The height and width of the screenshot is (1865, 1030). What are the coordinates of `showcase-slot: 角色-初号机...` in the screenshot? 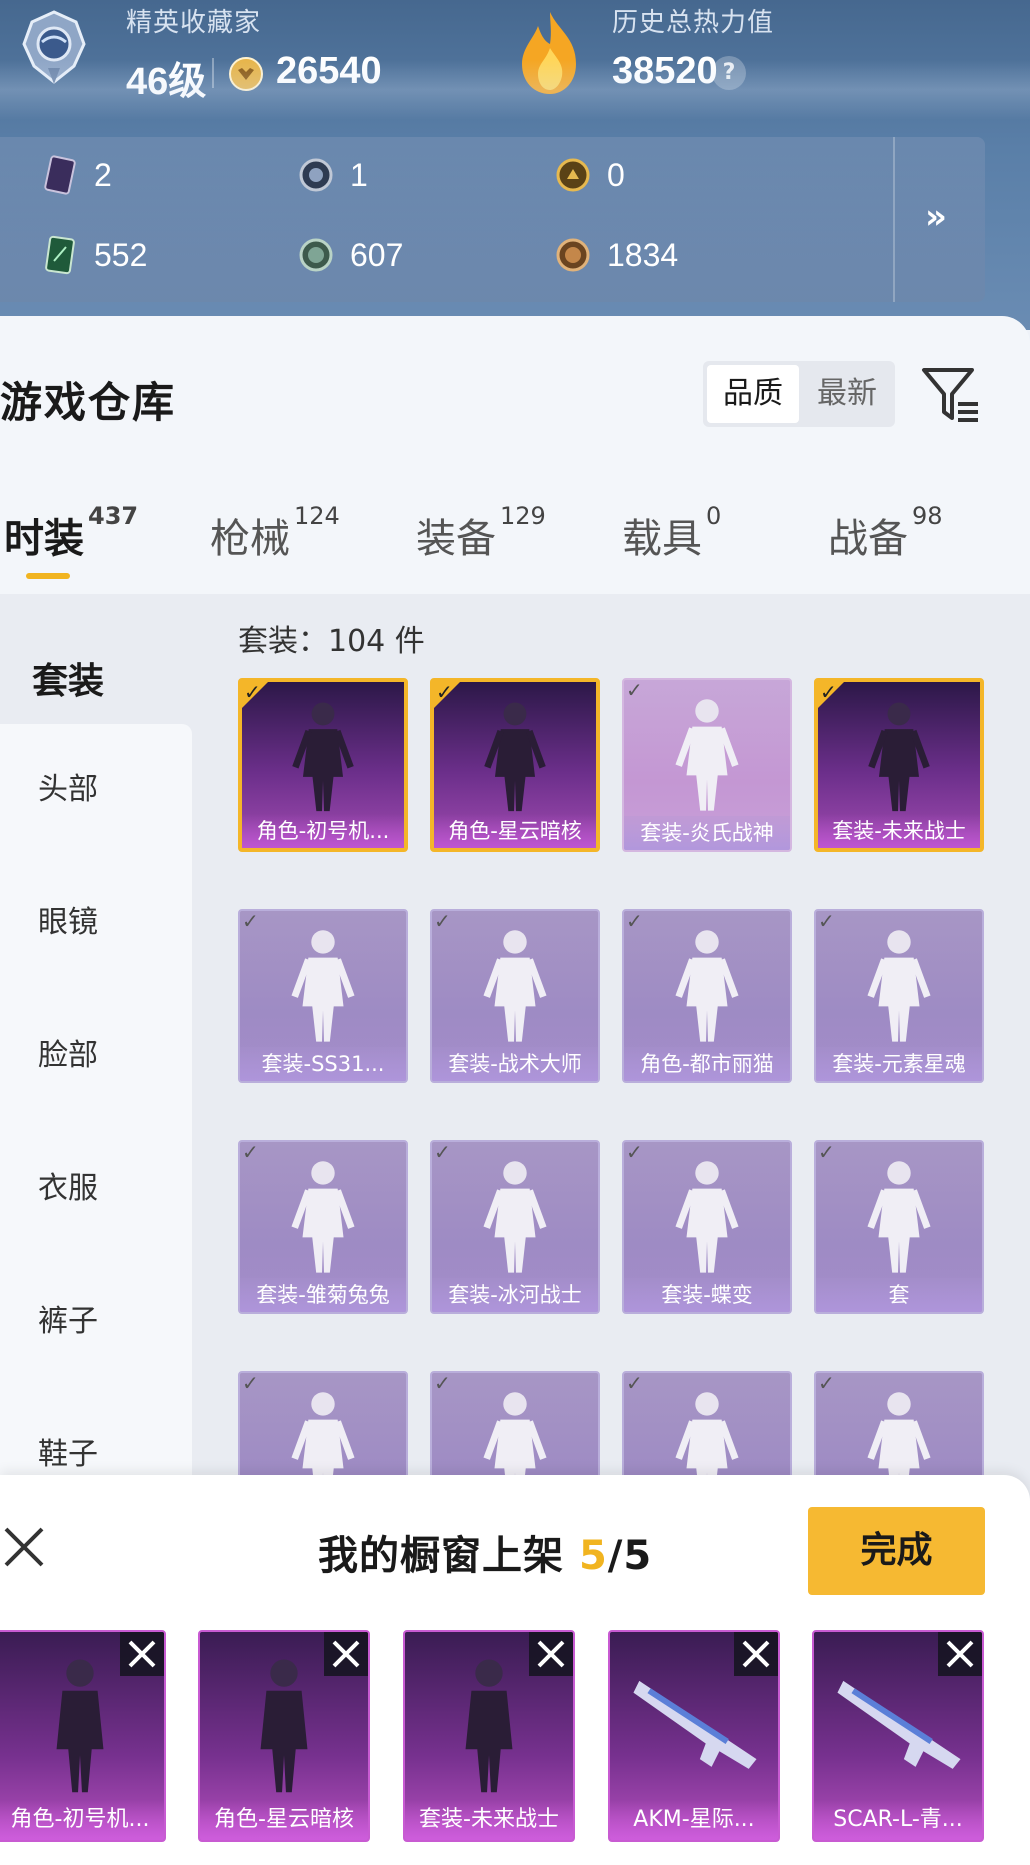 It's located at (83, 1736).